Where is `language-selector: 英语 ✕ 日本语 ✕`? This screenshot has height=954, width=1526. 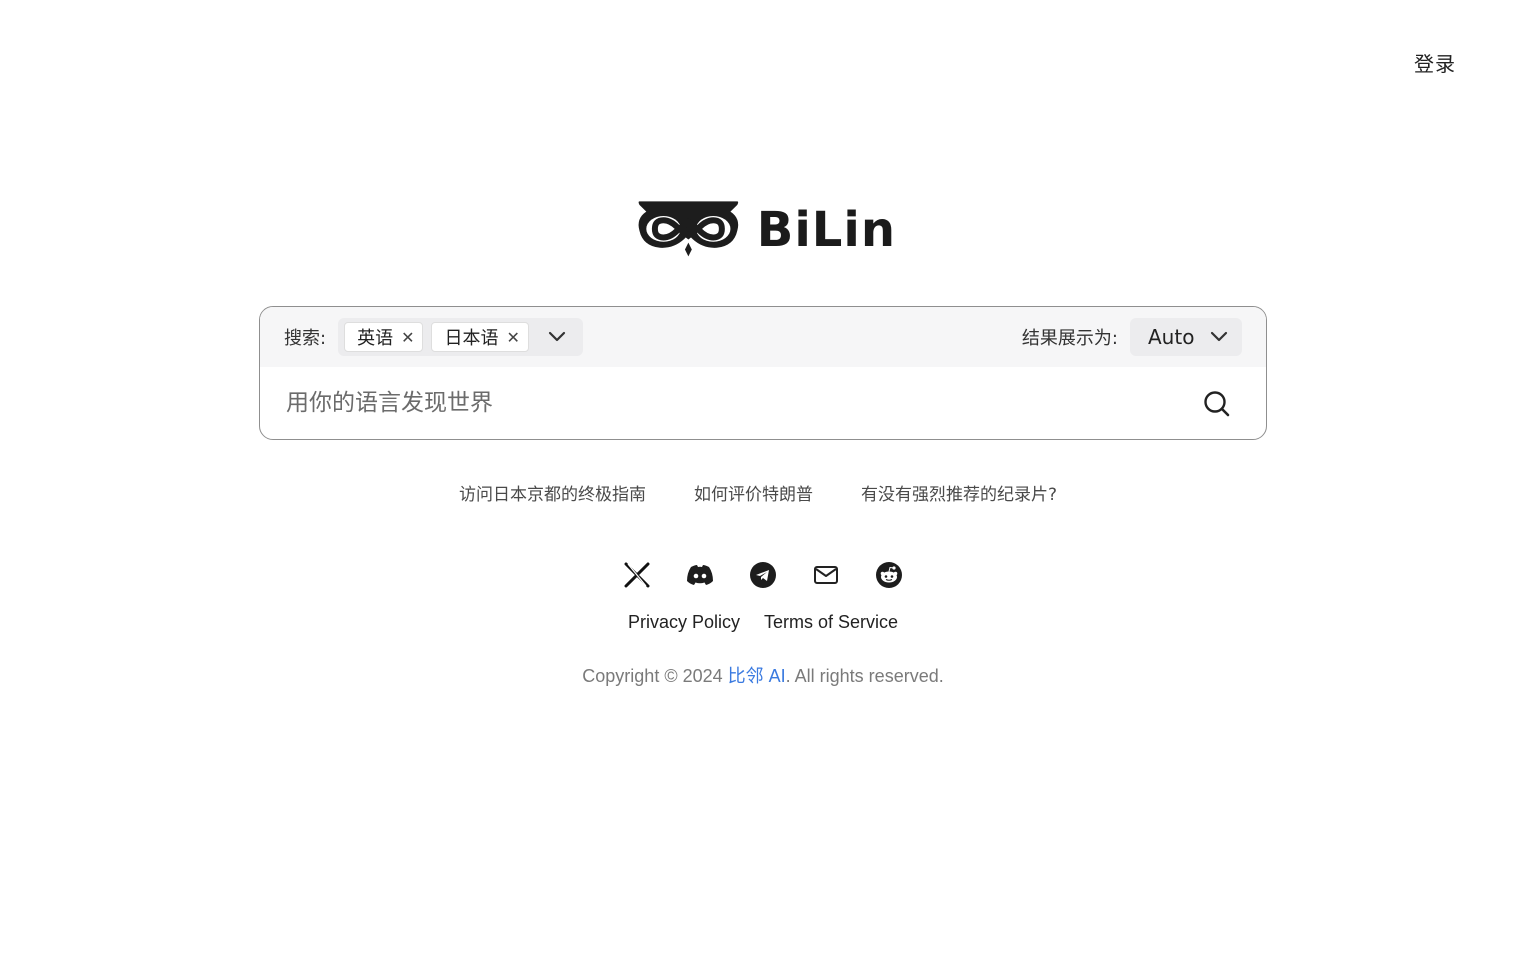
language-selector: 英语 ✕ 日本语 ✕ is located at coordinates (460, 337).